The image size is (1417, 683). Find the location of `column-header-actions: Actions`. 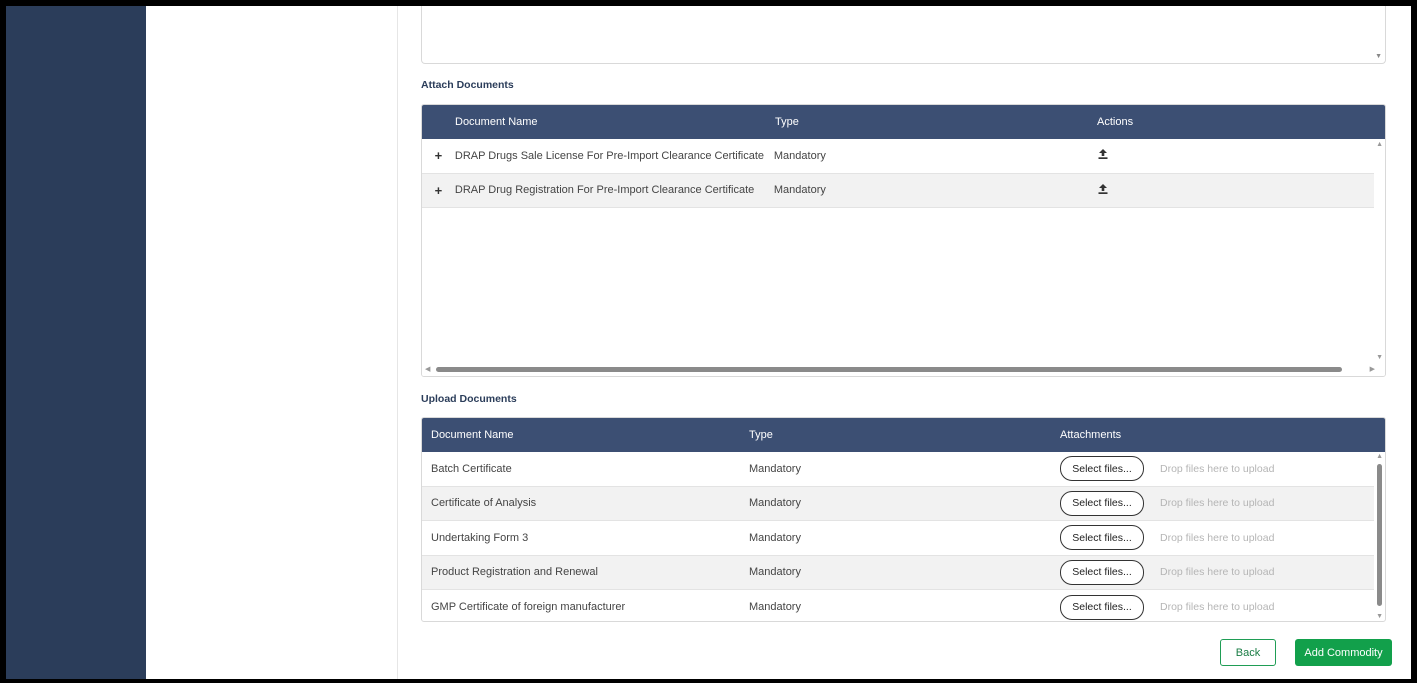

column-header-actions: Actions is located at coordinates (1115, 122).